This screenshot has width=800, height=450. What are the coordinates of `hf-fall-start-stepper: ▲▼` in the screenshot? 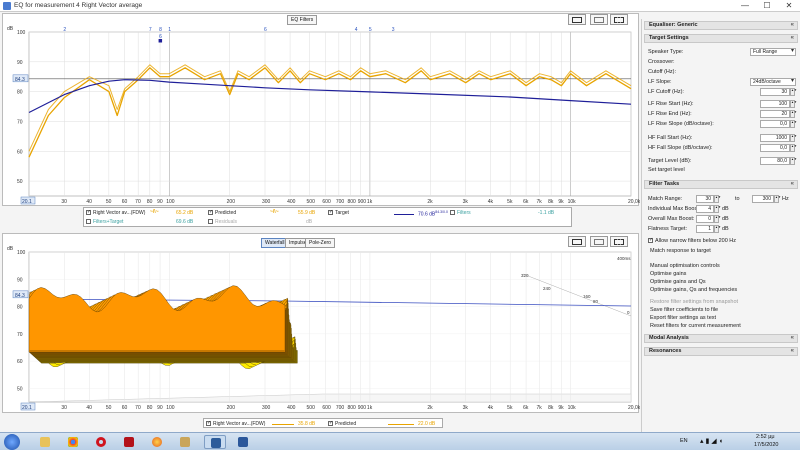 It's located at (793, 138).